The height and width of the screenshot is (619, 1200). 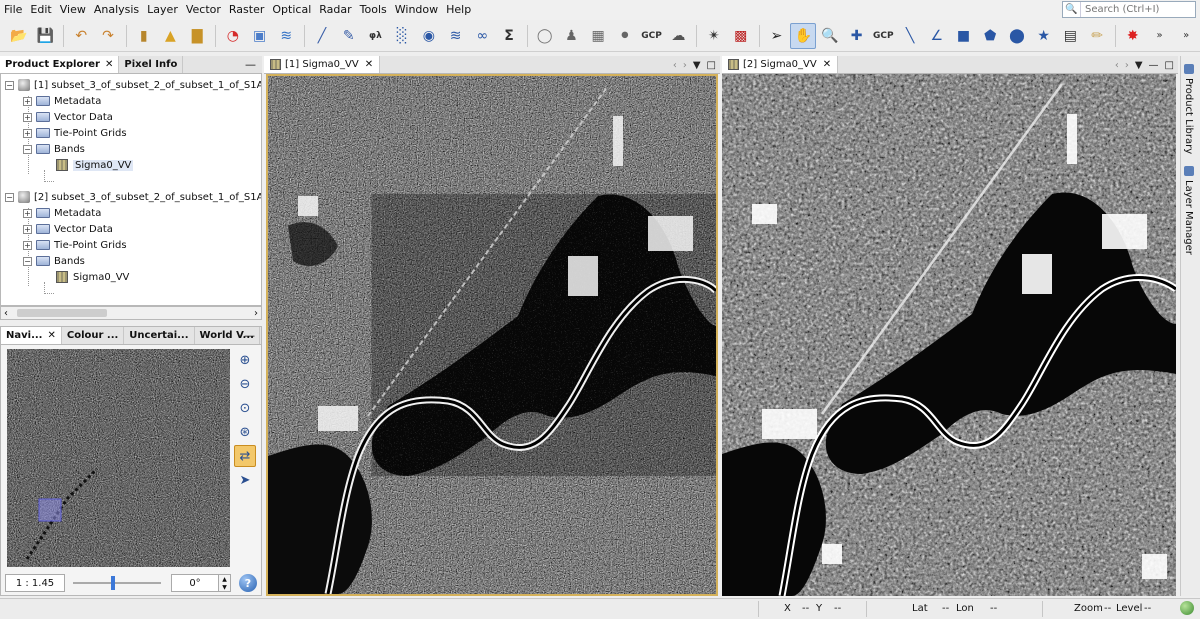 I want to click on rotation-angle-field: 0°, so click(x=195, y=583).